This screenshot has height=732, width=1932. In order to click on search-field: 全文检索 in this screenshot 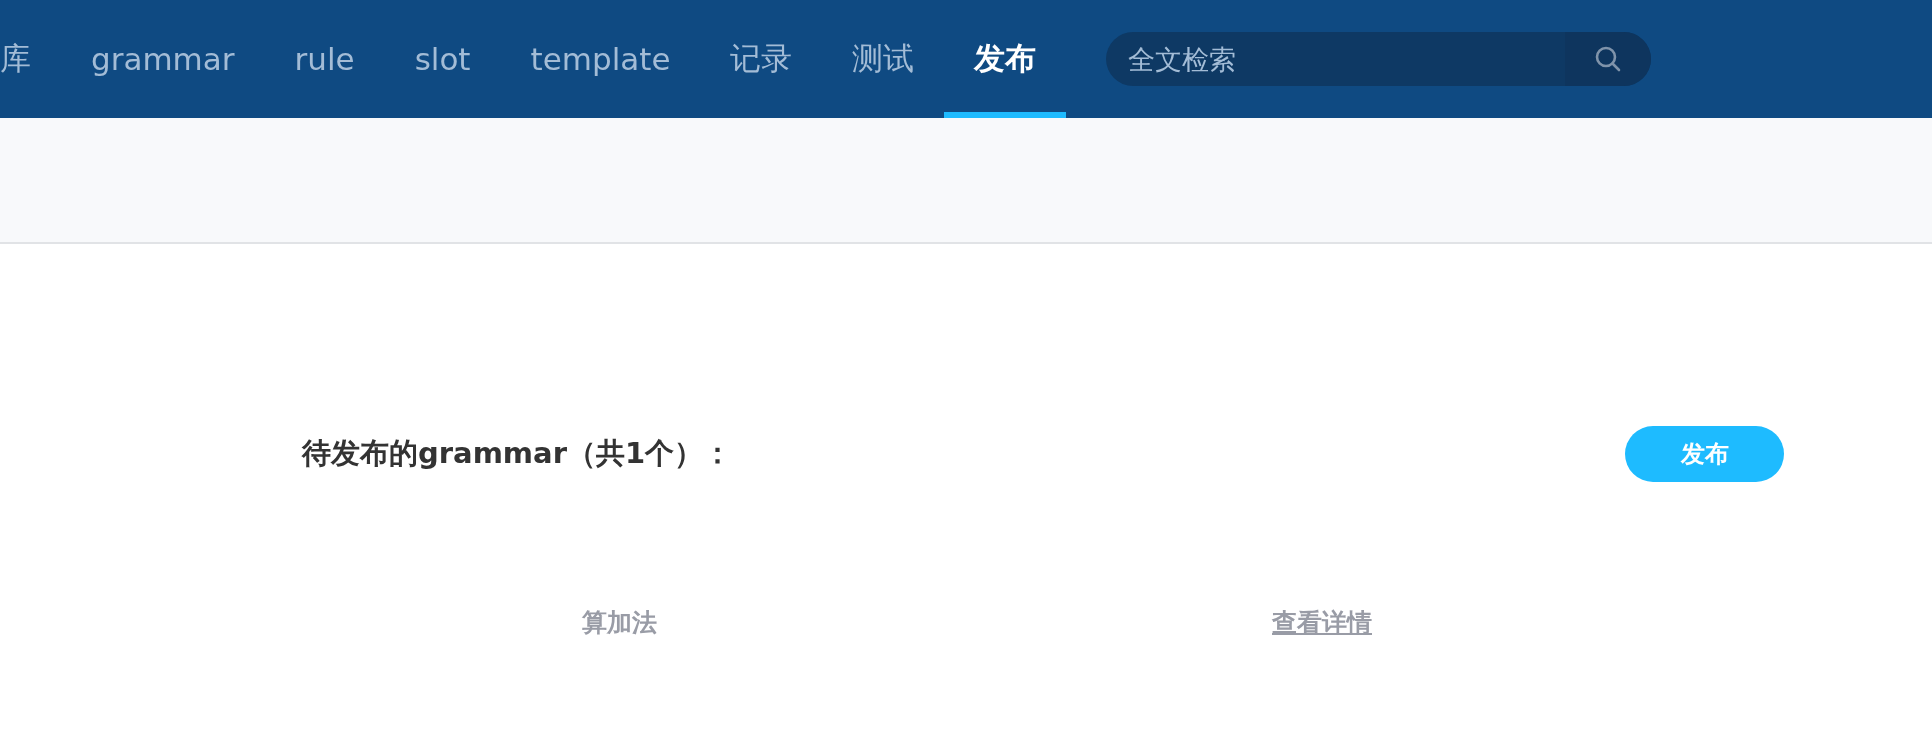, I will do `click(1336, 59)`.